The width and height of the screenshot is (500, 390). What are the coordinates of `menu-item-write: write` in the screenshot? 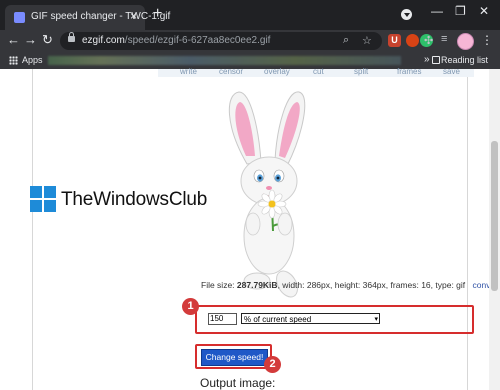 It's located at (188, 71).